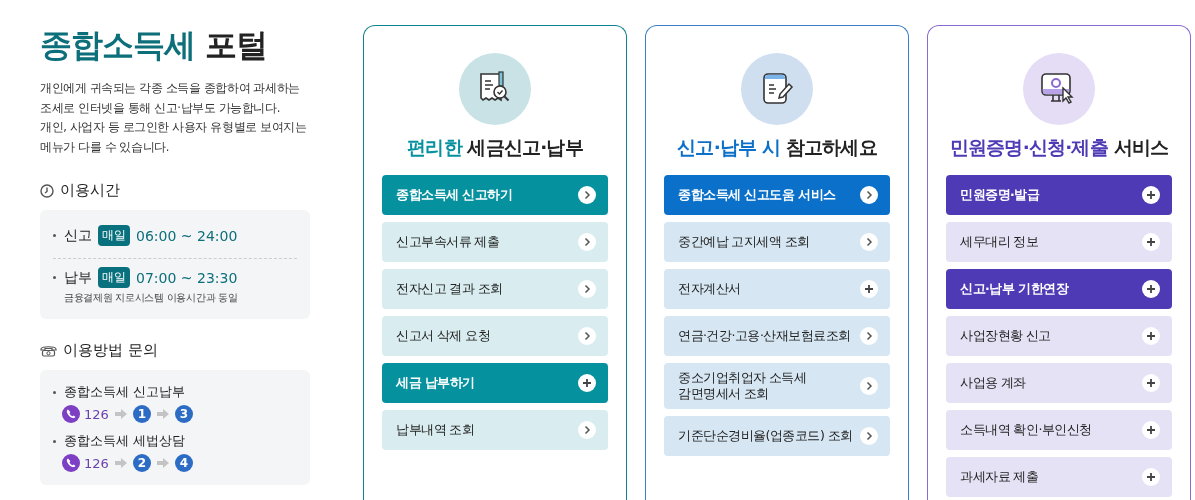  I want to click on hours-label: 신고, so click(78, 235).